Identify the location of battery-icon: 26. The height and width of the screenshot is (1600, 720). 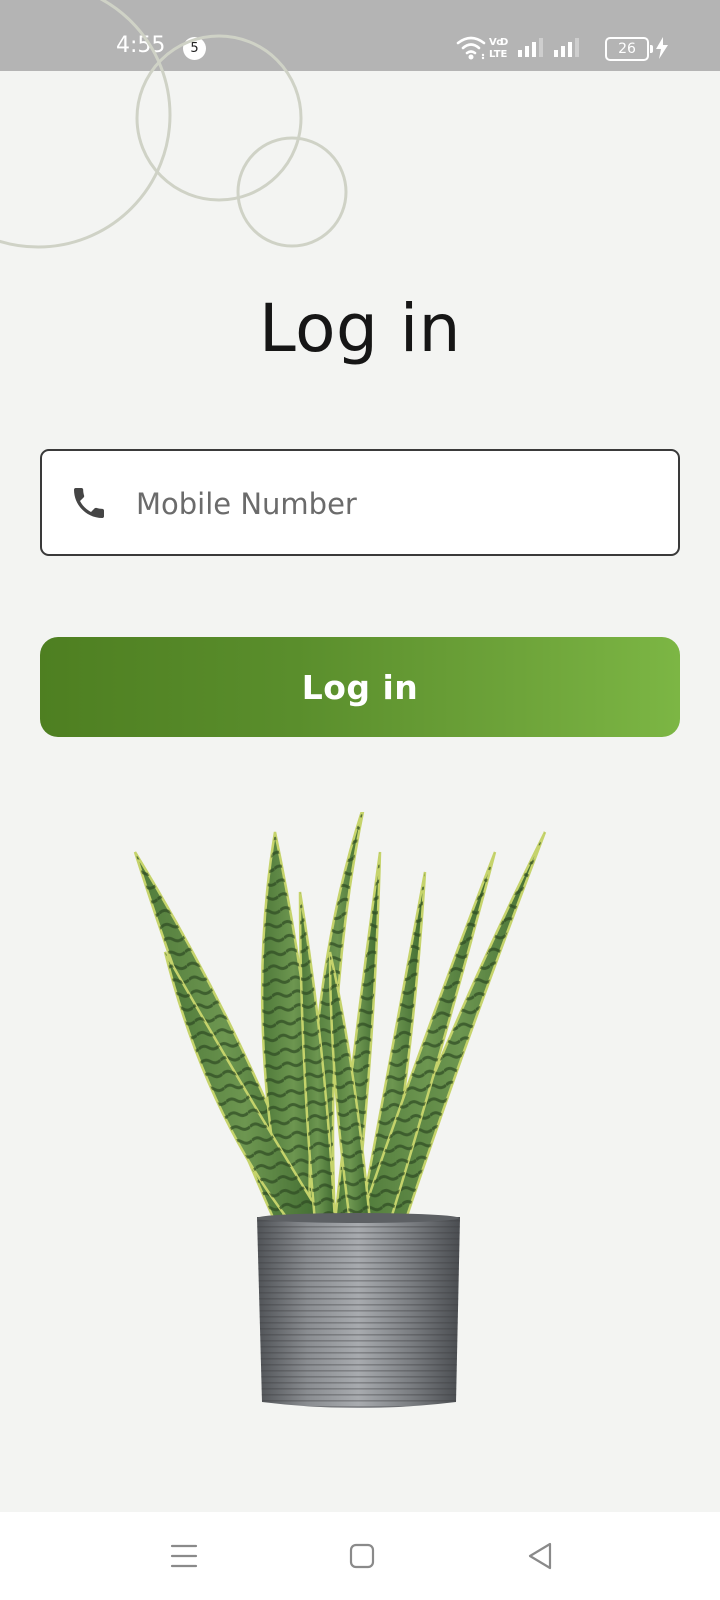
(629, 49).